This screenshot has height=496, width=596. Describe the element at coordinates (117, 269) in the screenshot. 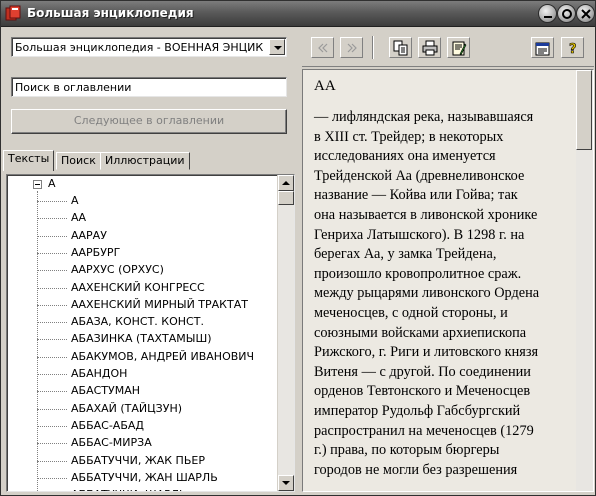

I see `tree-item-label: ААРХУС (ОРХУС)` at that location.